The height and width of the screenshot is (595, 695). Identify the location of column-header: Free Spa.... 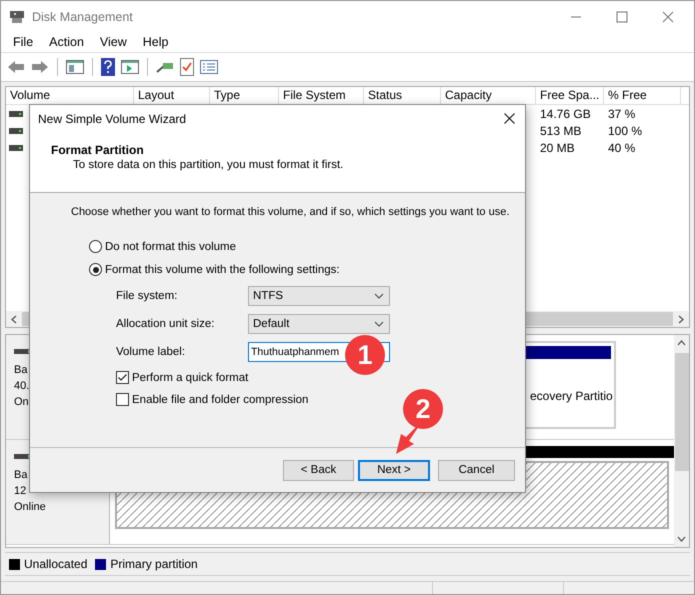
(570, 95).